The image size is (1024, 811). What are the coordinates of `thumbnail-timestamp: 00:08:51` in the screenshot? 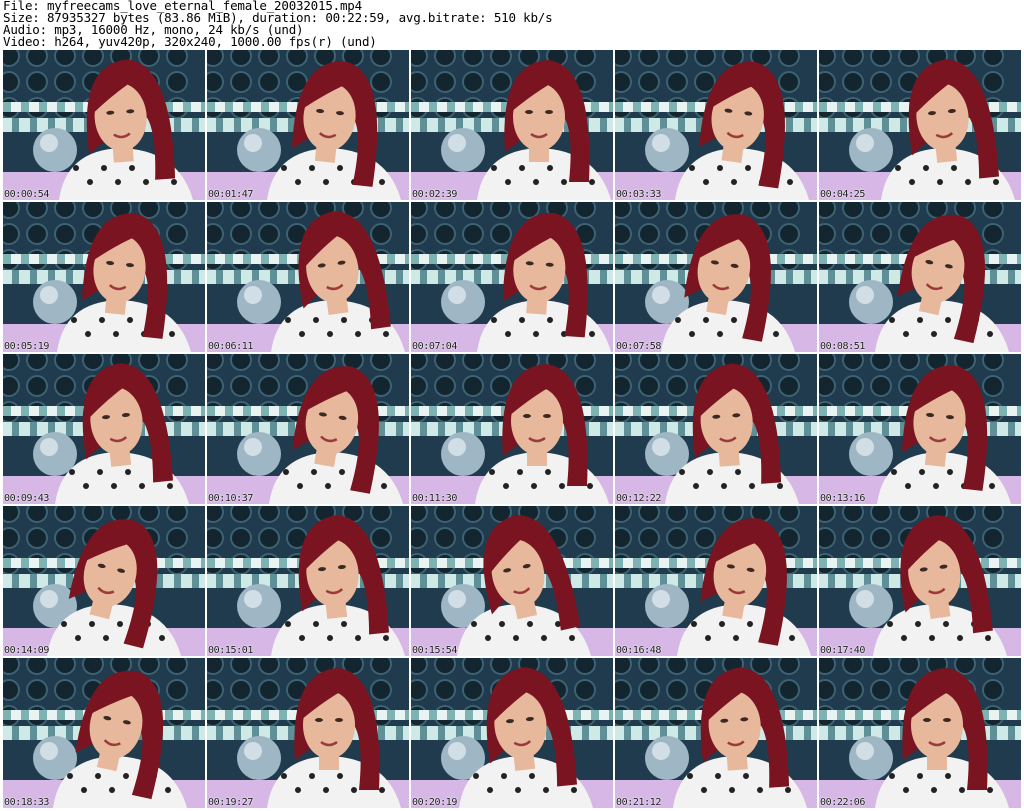 It's located at (842, 346).